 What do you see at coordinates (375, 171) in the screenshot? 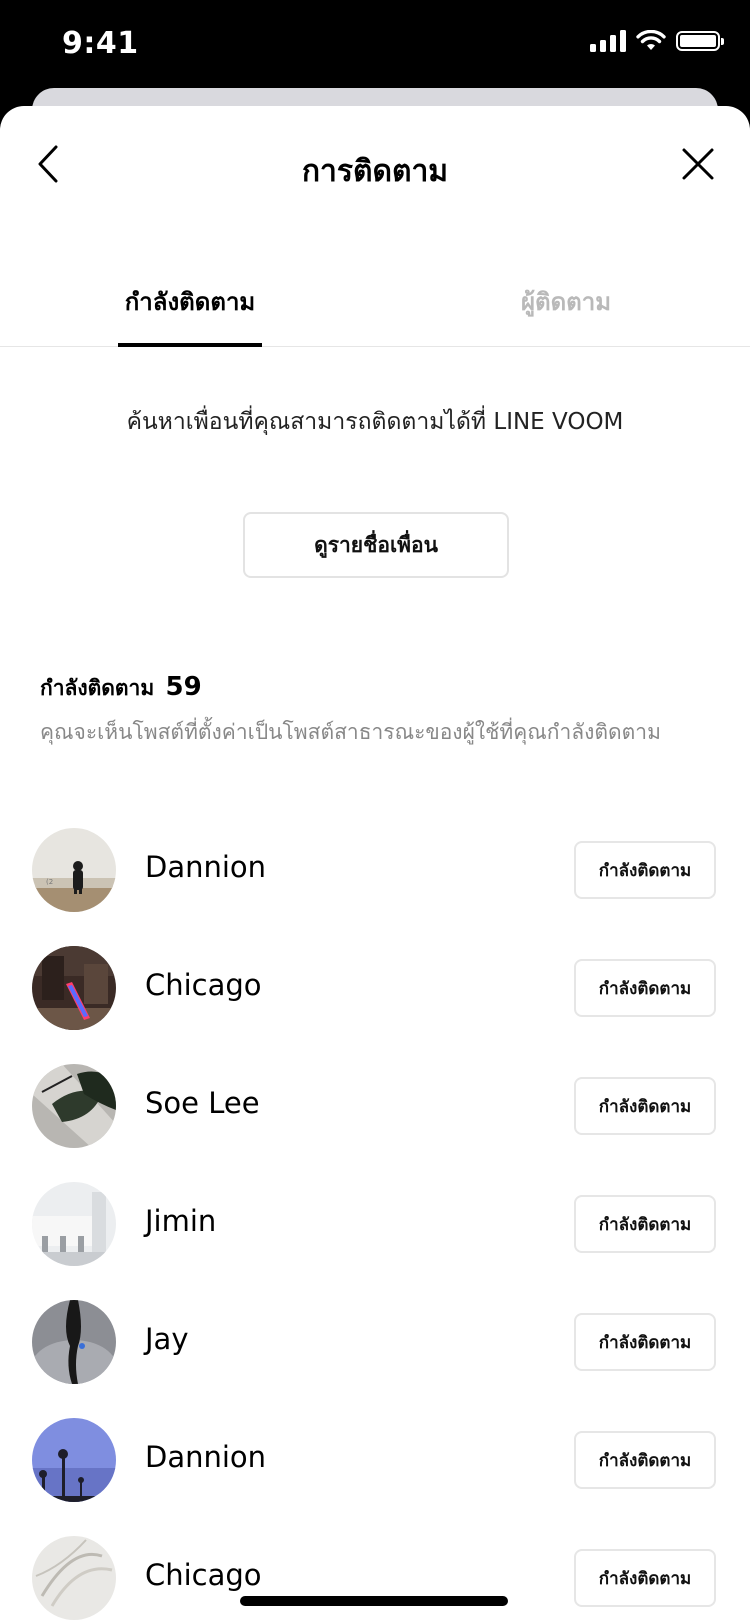
I see `page-title: การติดตาม` at bounding box center [375, 171].